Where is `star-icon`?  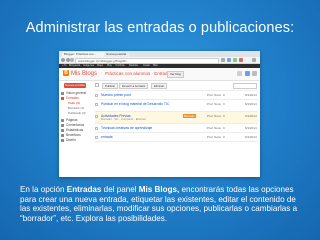
star-icon is located at coordinates (223, 60).